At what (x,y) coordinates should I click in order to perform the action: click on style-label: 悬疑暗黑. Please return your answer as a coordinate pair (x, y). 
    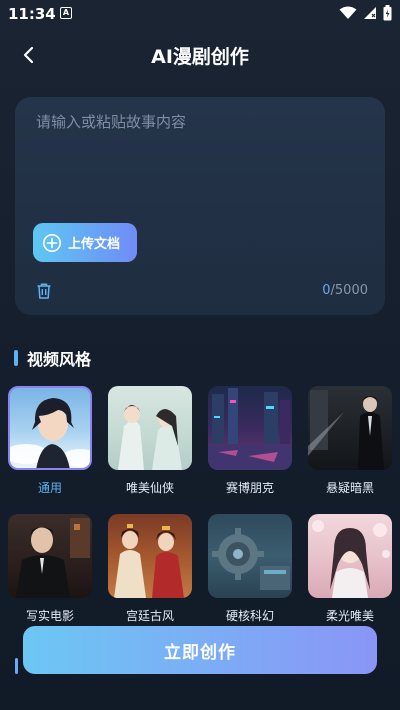
    Looking at the image, I should click on (349, 488).